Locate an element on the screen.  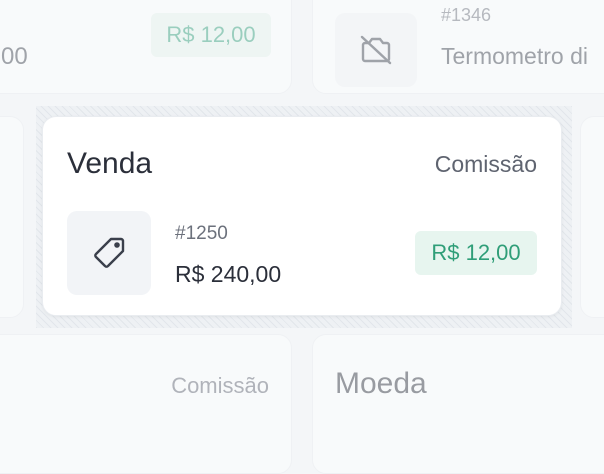
order-id-text: #1346 is located at coordinates (466, 15).